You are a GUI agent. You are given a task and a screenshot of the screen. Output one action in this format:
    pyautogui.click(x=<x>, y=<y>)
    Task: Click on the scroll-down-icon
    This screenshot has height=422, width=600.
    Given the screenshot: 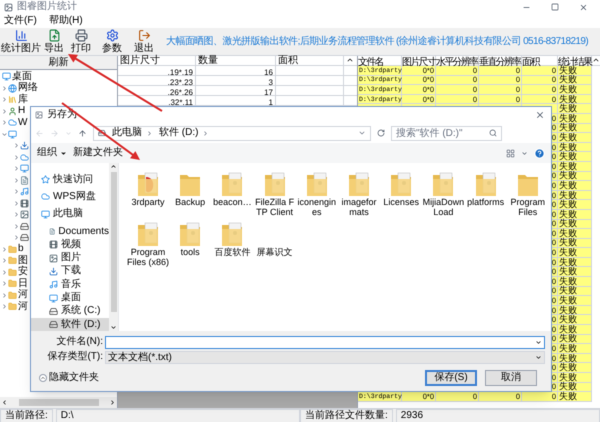 What is the action you would take?
    pyautogui.click(x=113, y=327)
    